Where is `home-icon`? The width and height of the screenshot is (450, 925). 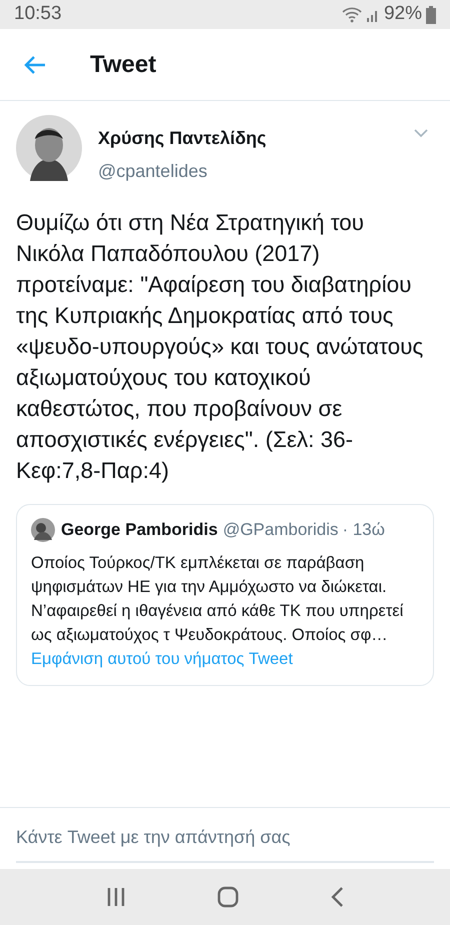
home-icon is located at coordinates (227, 897).